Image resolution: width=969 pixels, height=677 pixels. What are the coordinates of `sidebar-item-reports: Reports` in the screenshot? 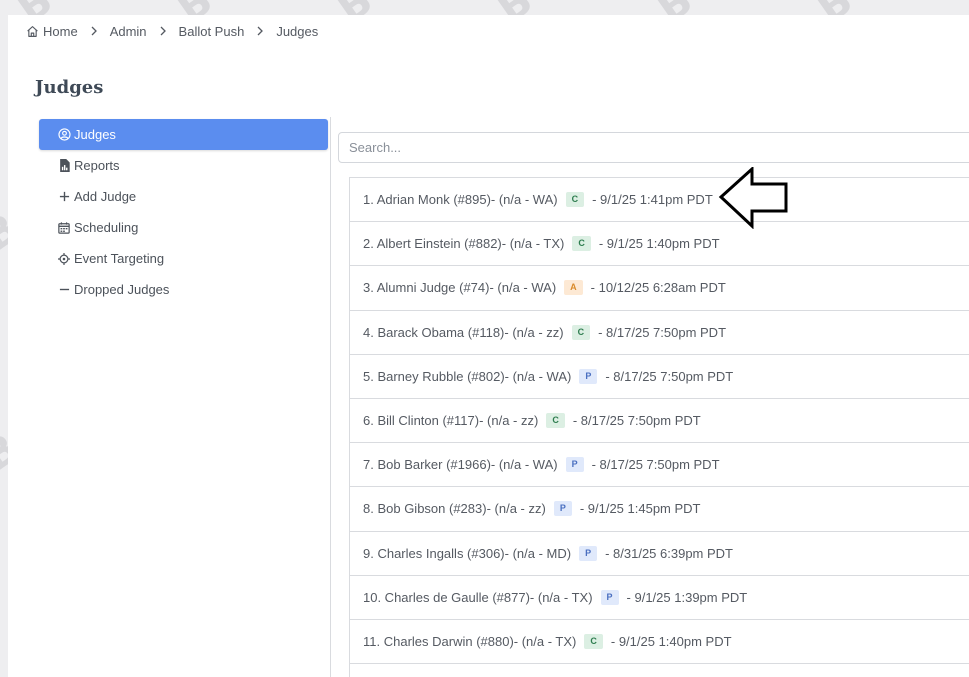 It's located at (183, 165).